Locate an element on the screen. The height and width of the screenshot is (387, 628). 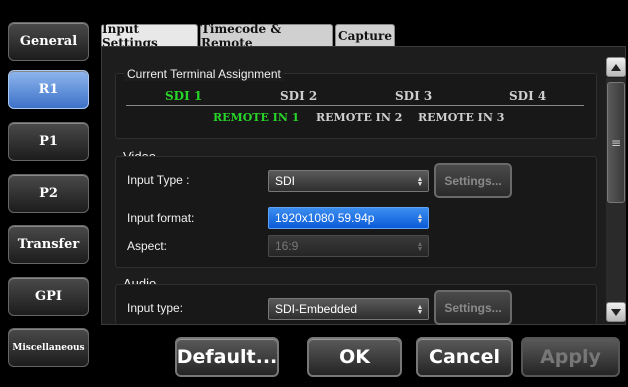
triangle-down-icon is located at coordinates (616, 312).